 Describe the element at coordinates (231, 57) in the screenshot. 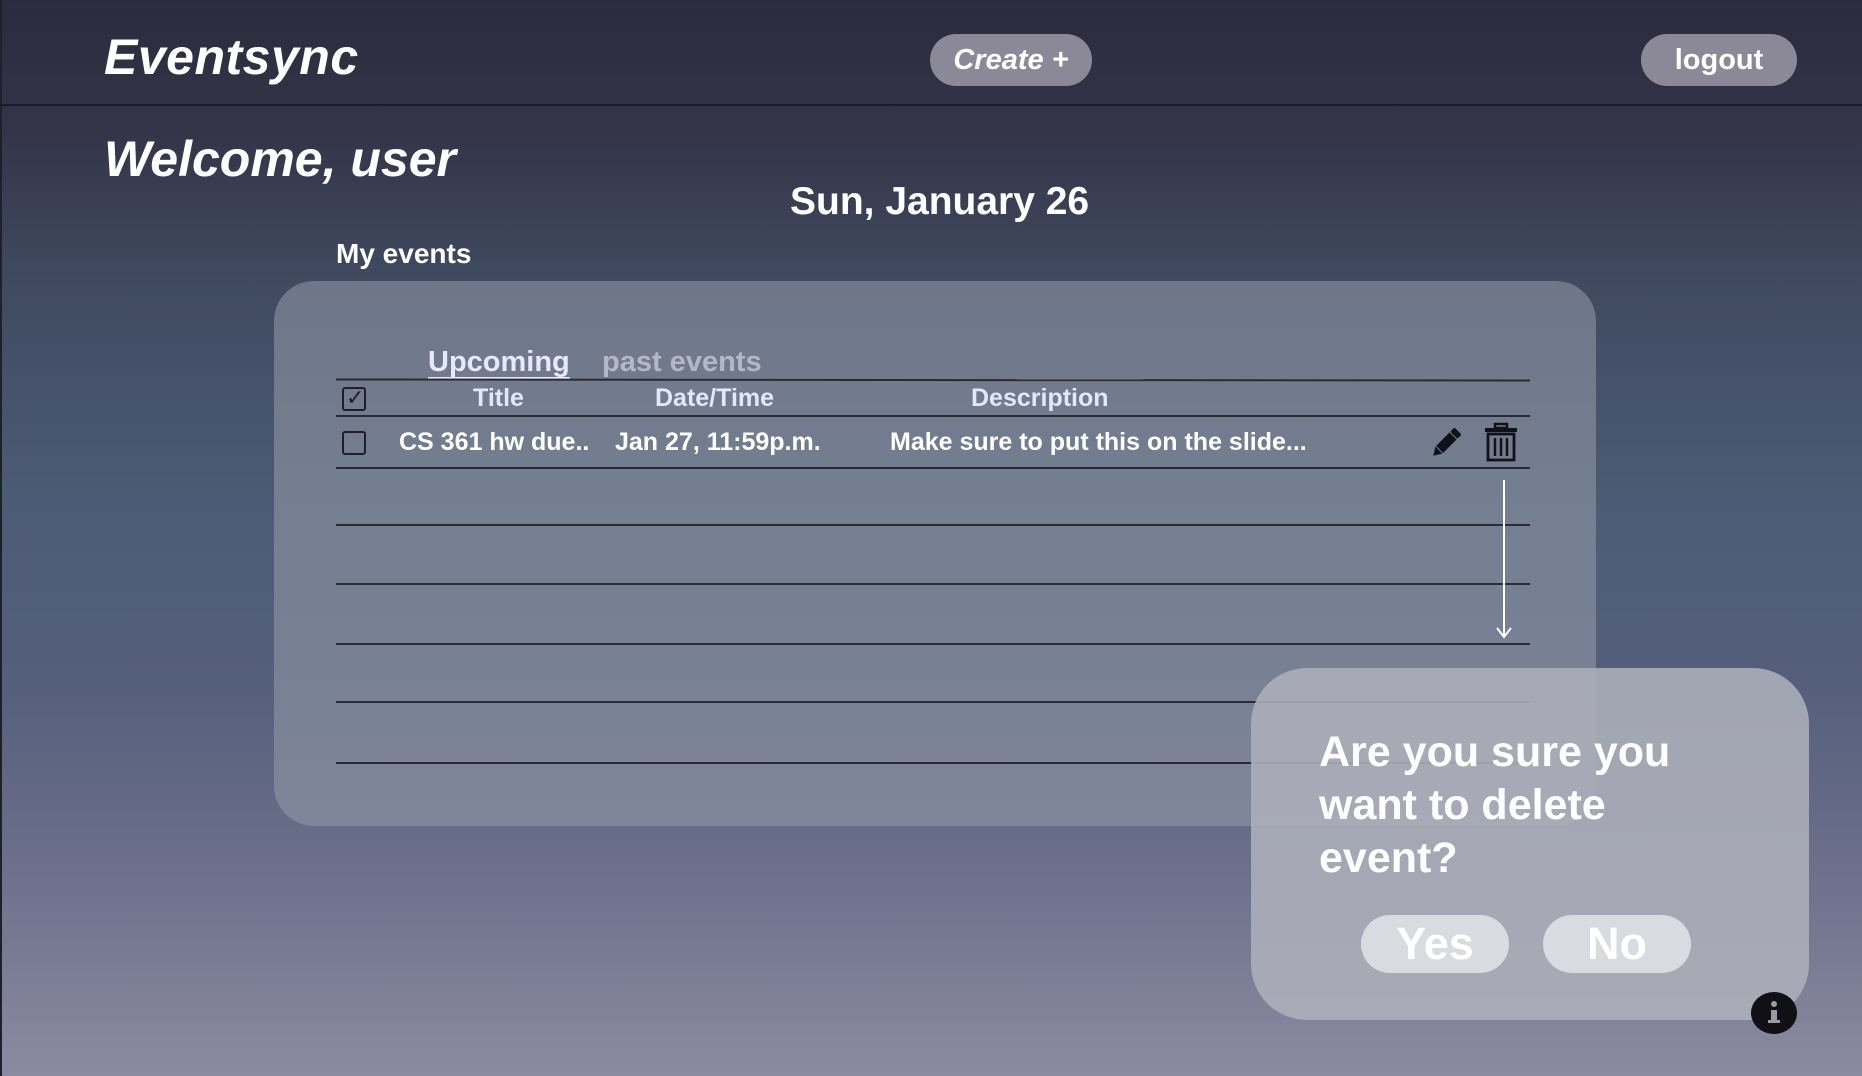

I see `app-title: Eventsync` at that location.